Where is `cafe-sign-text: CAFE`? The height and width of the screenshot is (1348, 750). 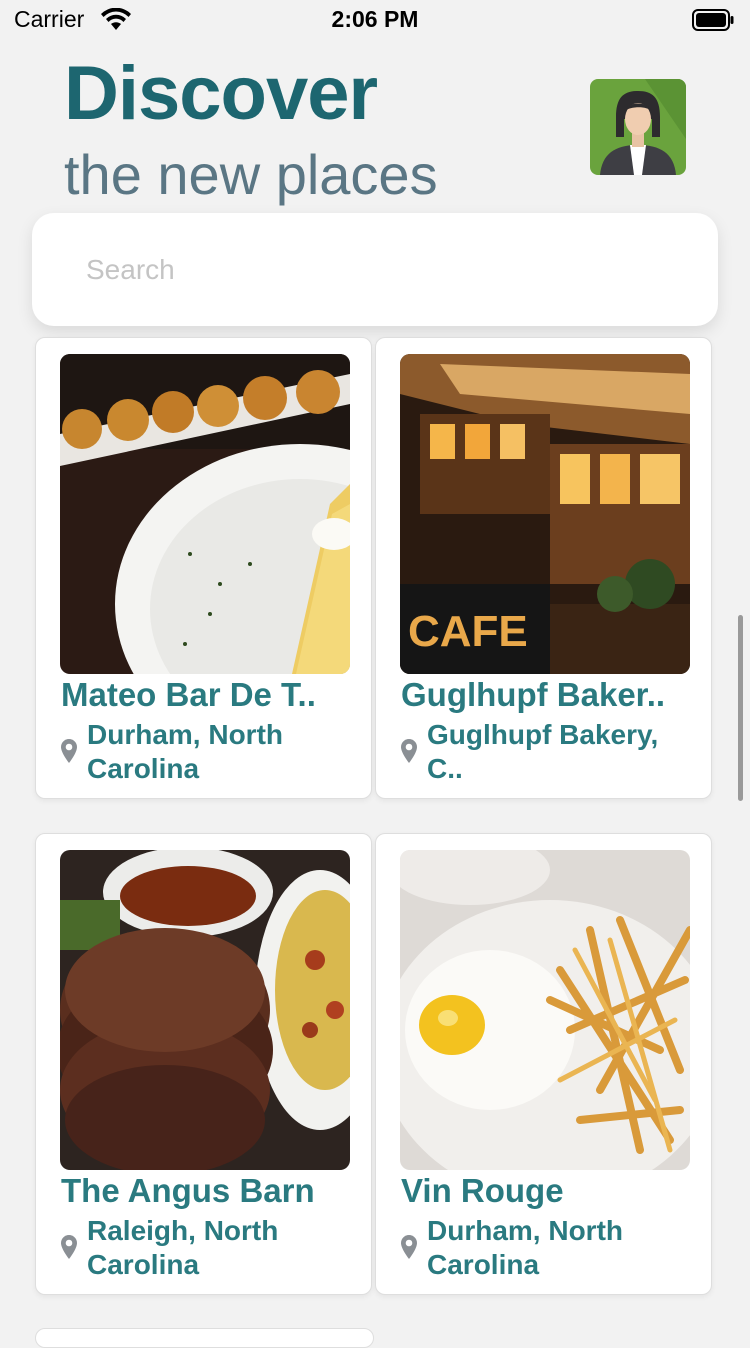 cafe-sign-text: CAFE is located at coordinates (468, 631).